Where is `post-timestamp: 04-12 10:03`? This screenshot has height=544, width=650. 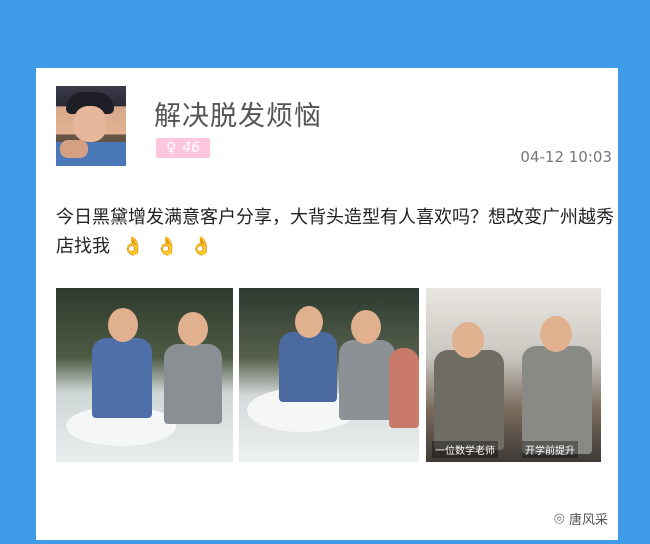 post-timestamp: 04-12 10:03 is located at coordinates (566, 157).